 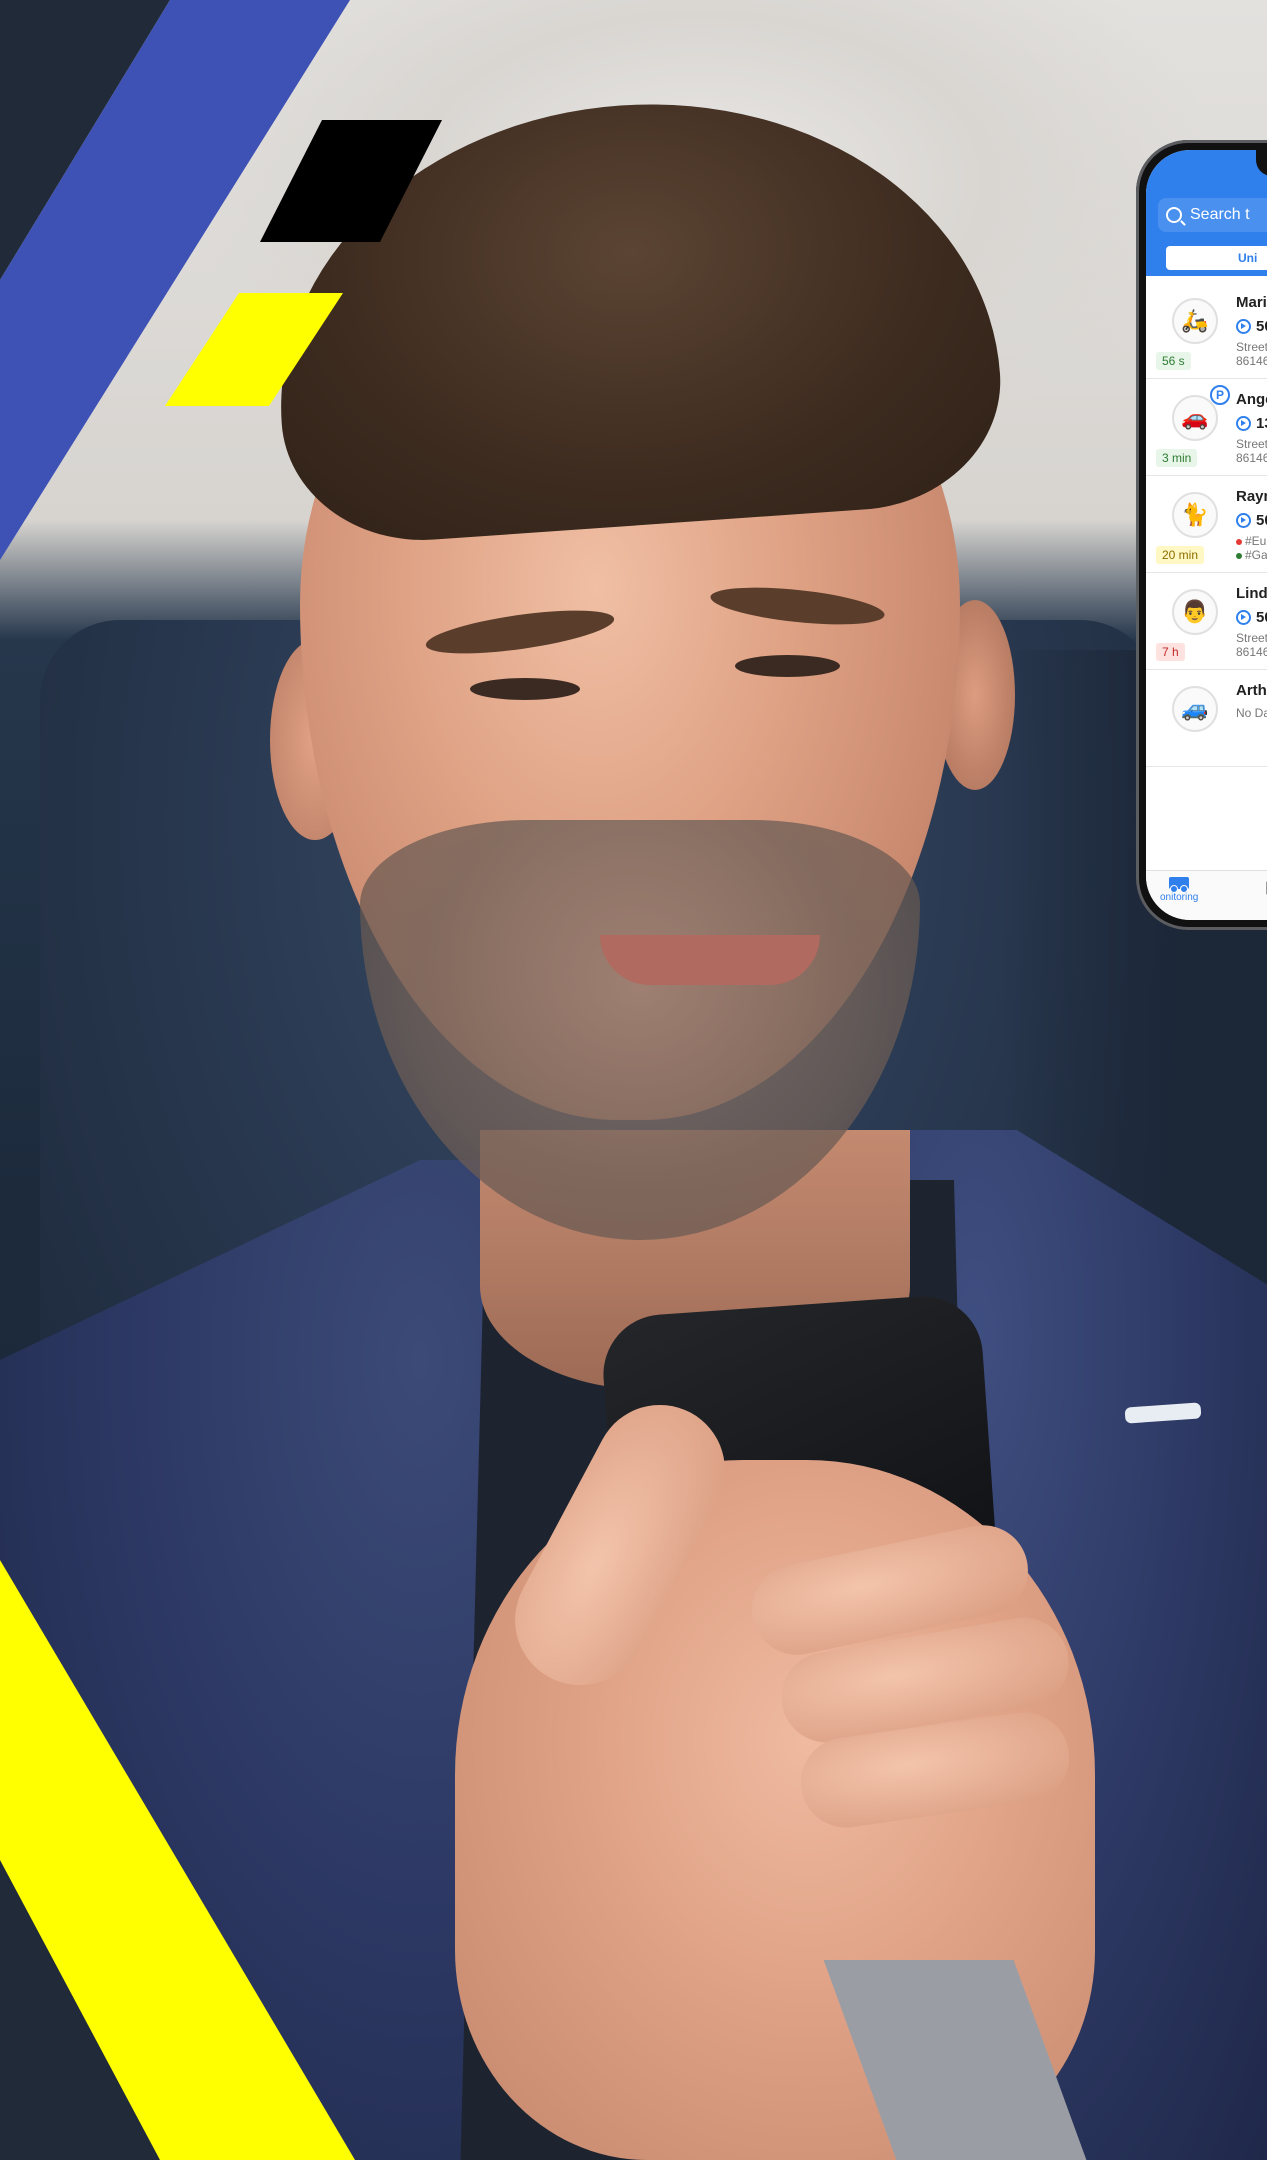 What do you see at coordinates (710, 960) in the screenshot?
I see `smile` at bounding box center [710, 960].